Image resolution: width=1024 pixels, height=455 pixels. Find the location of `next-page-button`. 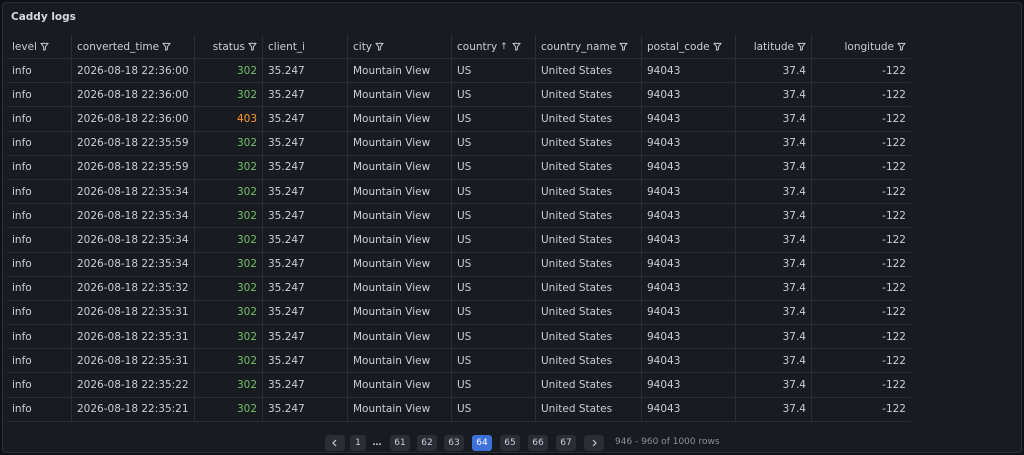

next-page-button is located at coordinates (594, 443).